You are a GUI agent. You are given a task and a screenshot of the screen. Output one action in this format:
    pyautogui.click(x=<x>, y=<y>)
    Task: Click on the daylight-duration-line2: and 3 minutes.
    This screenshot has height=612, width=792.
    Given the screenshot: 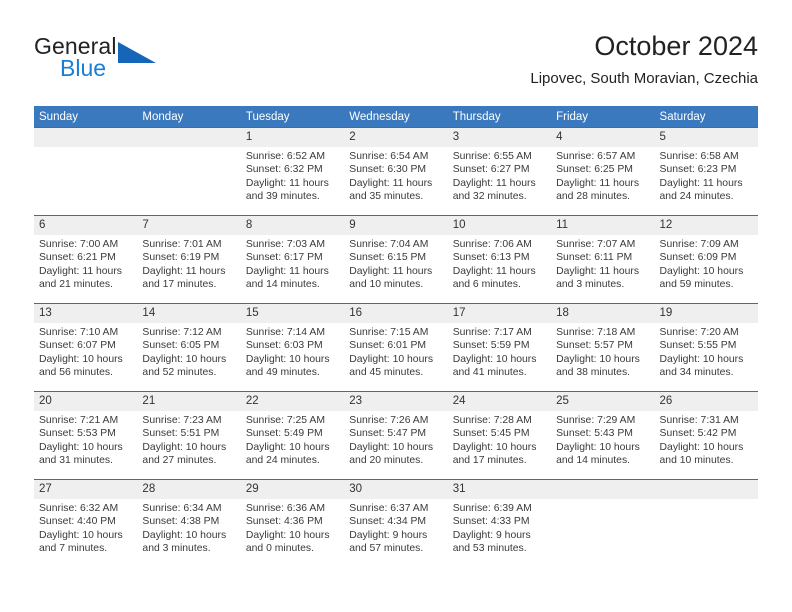 What is the action you would take?
    pyautogui.click(x=590, y=285)
    